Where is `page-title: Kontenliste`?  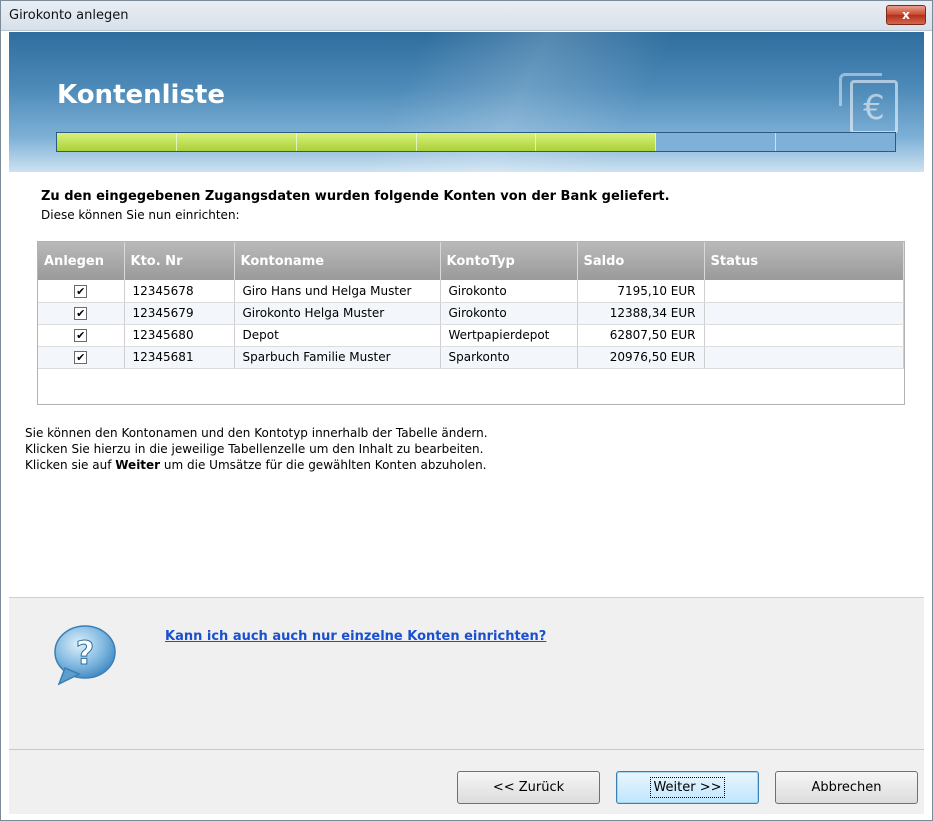
page-title: Kontenliste is located at coordinates (141, 95).